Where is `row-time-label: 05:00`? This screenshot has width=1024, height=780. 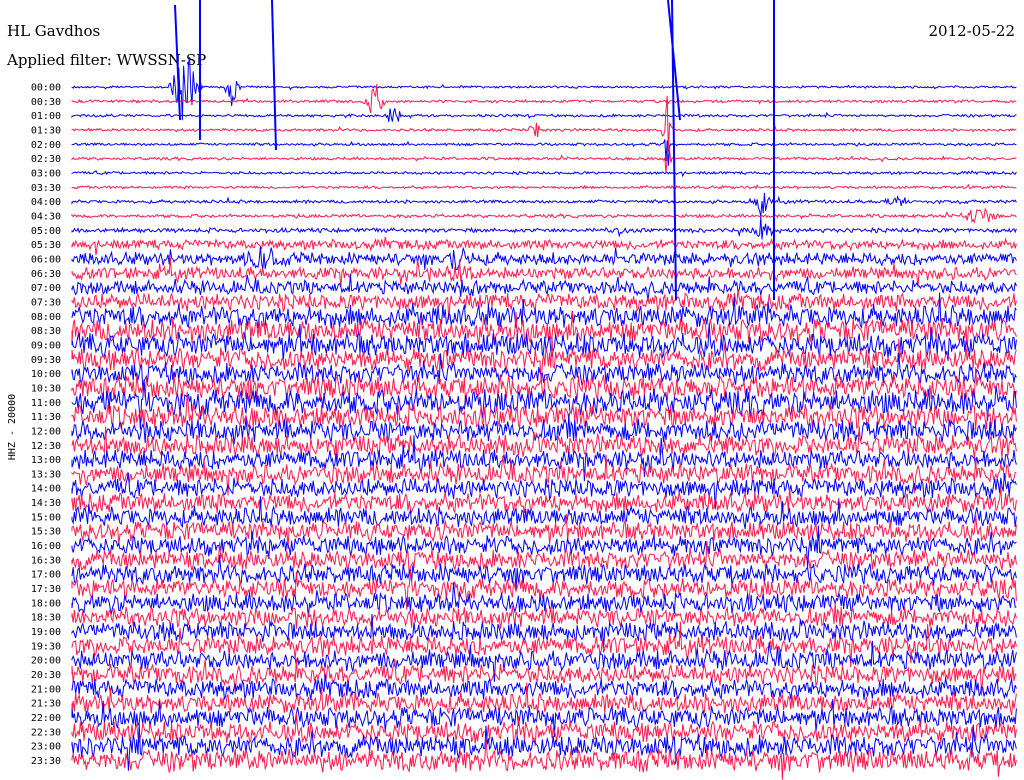
row-time-label: 05:00 is located at coordinates (46, 231).